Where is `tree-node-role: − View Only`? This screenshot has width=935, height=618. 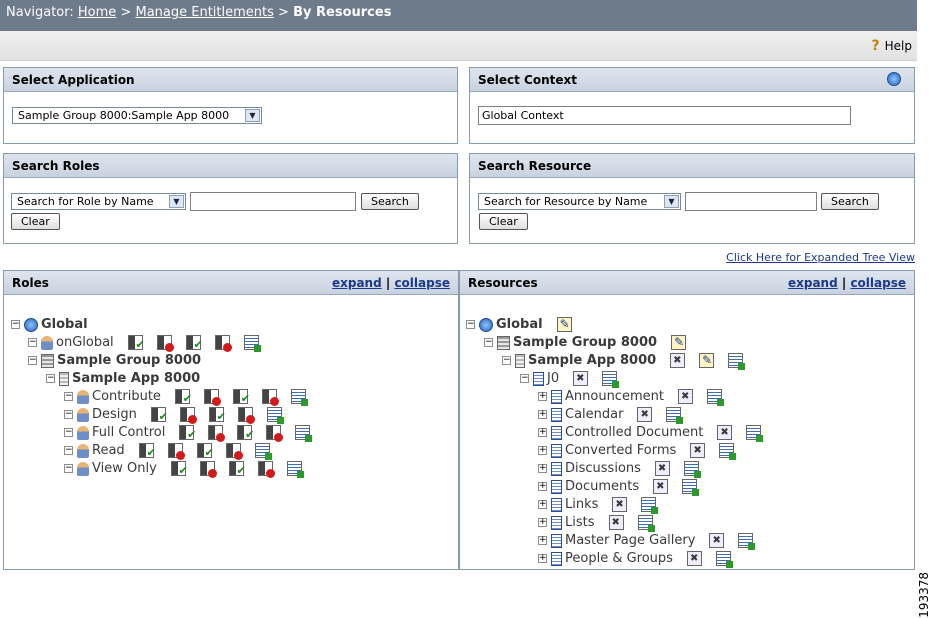
tree-node-role: − View Only is located at coordinates (184, 470).